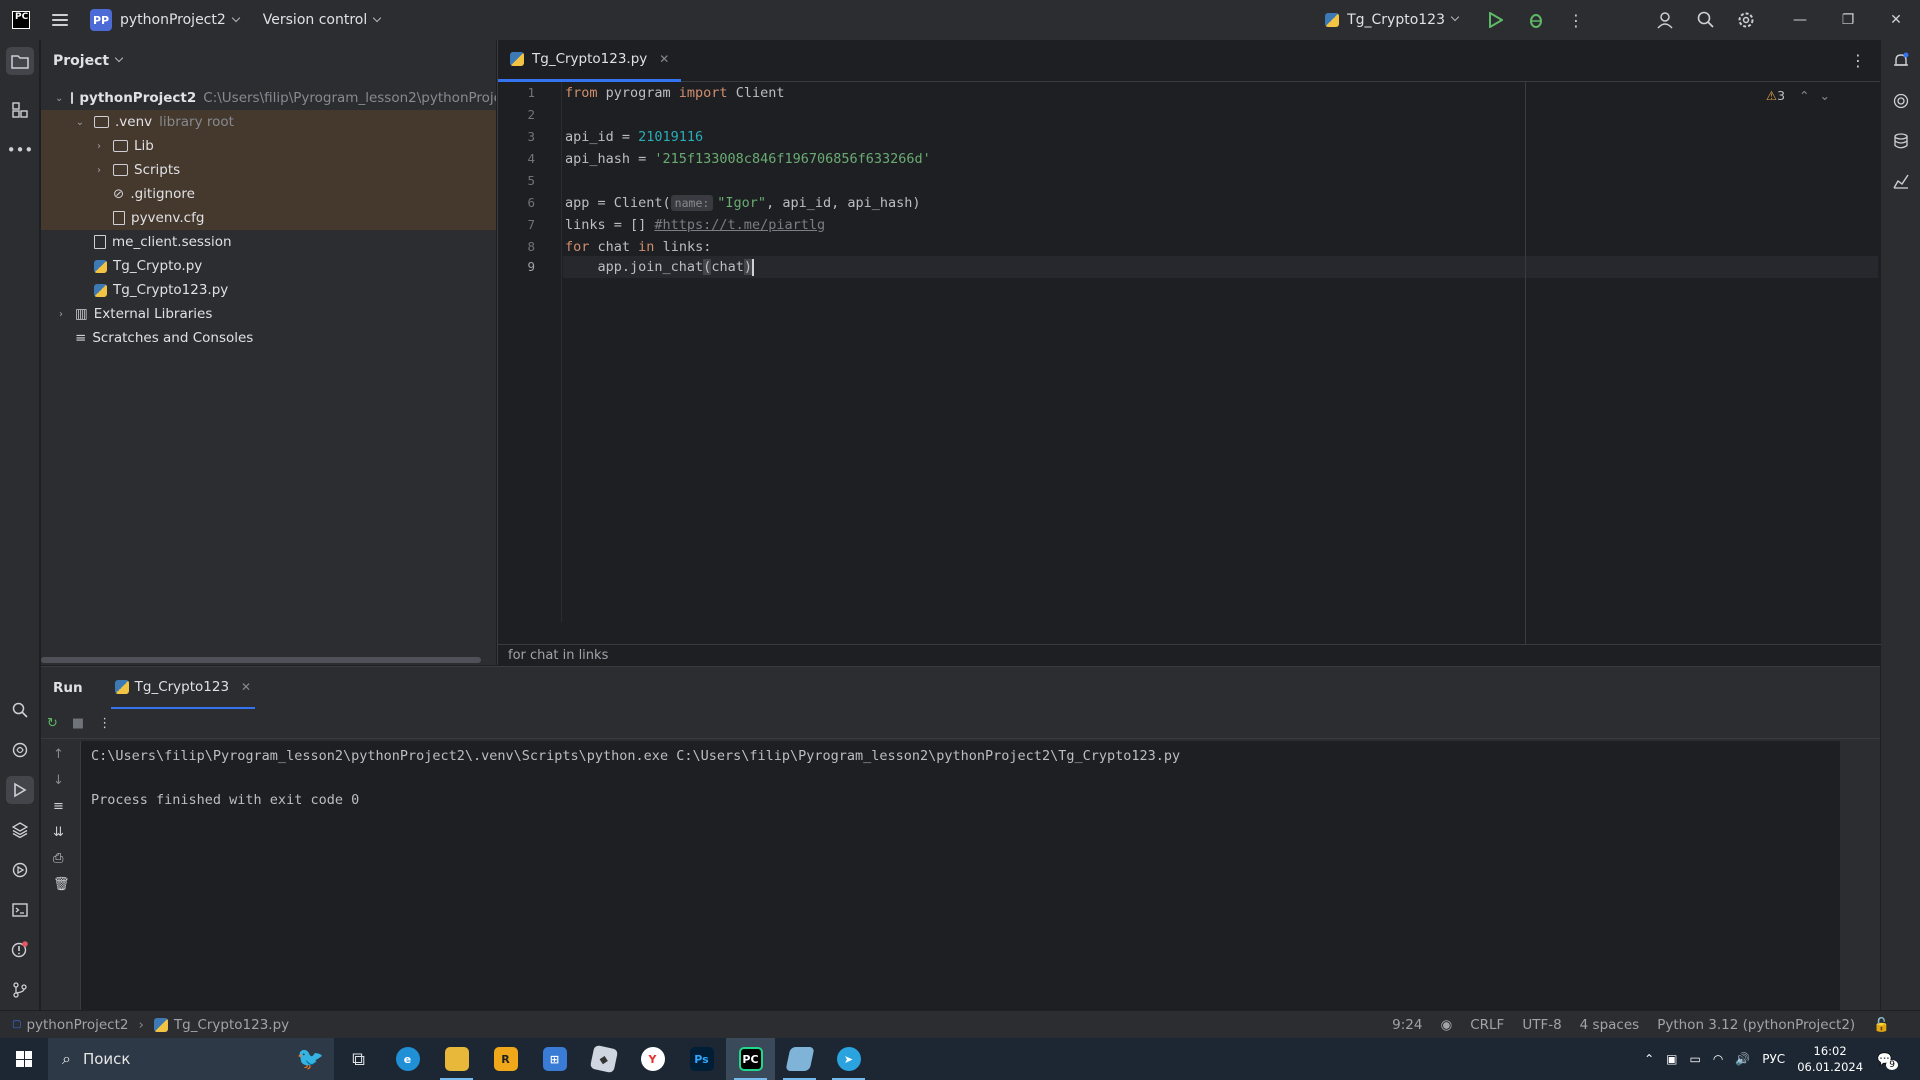 This screenshot has height=1080, width=1920. I want to click on taskbar-edge: e, so click(407, 1059).